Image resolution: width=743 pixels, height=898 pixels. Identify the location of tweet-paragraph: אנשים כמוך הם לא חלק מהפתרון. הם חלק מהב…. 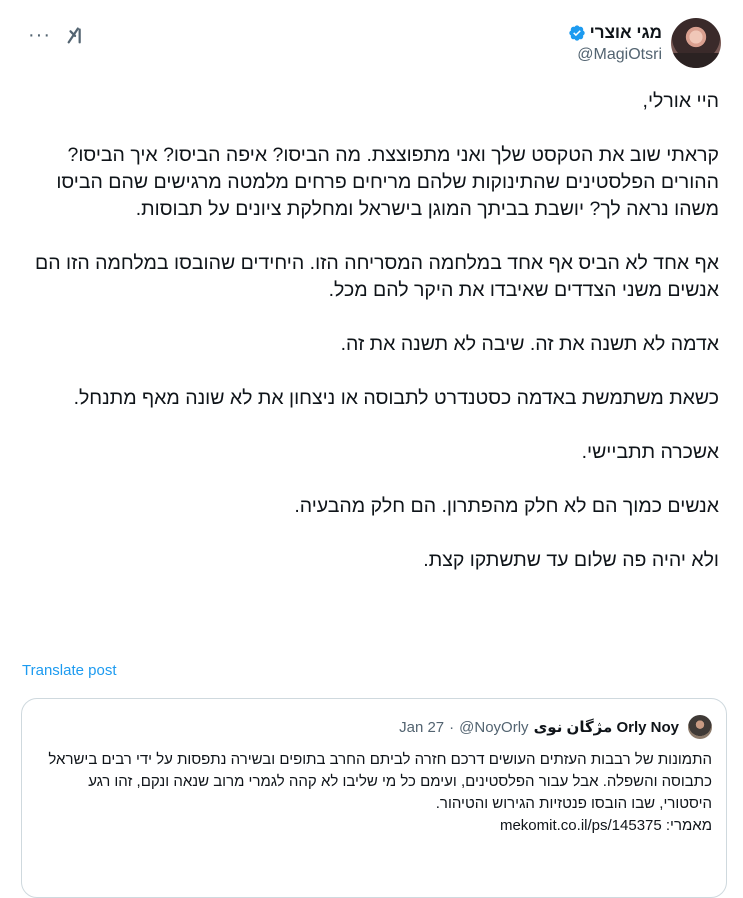
(506, 506).